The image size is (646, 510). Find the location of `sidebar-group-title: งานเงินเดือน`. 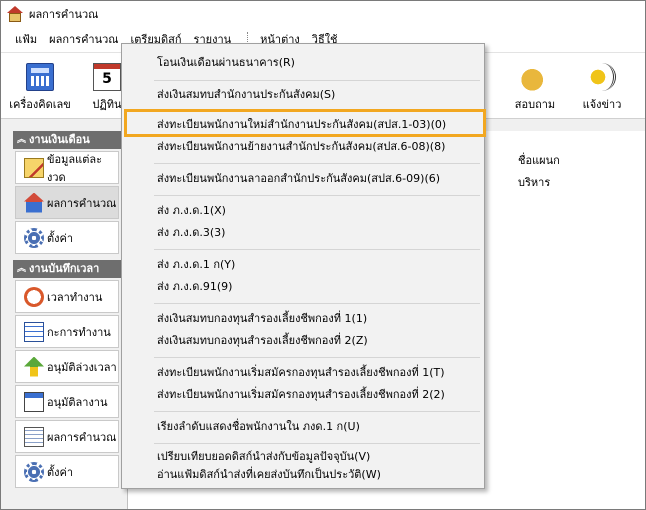

sidebar-group-title: งานเงินเดือน is located at coordinates (59, 139).